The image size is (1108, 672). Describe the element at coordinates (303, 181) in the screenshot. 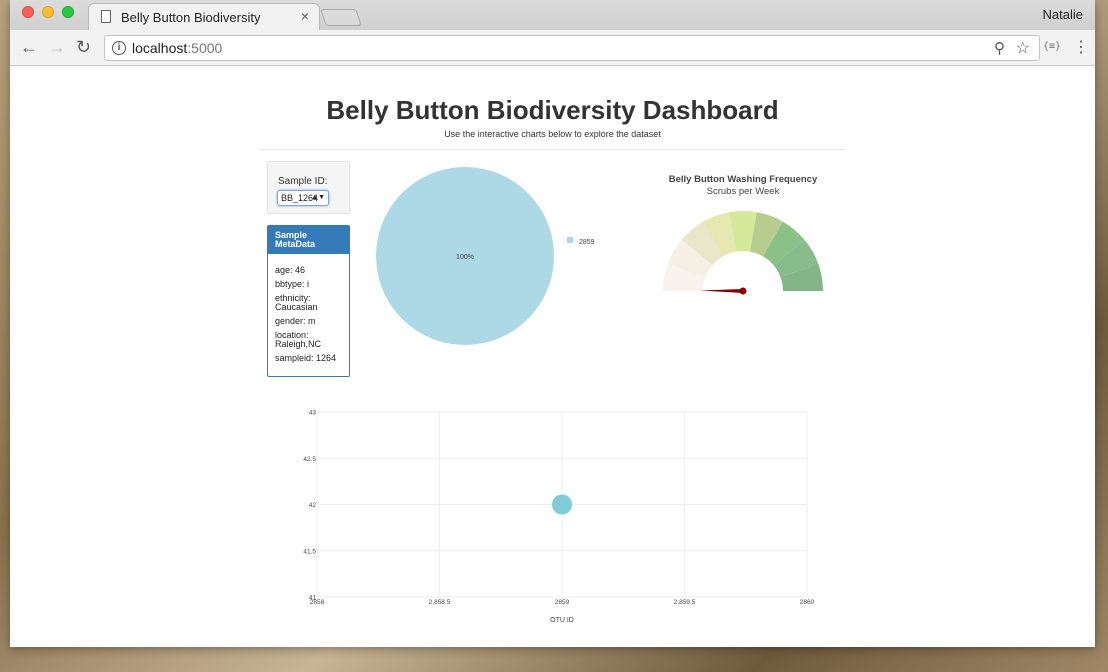

I see `sample-id-label: Sample ID:` at that location.